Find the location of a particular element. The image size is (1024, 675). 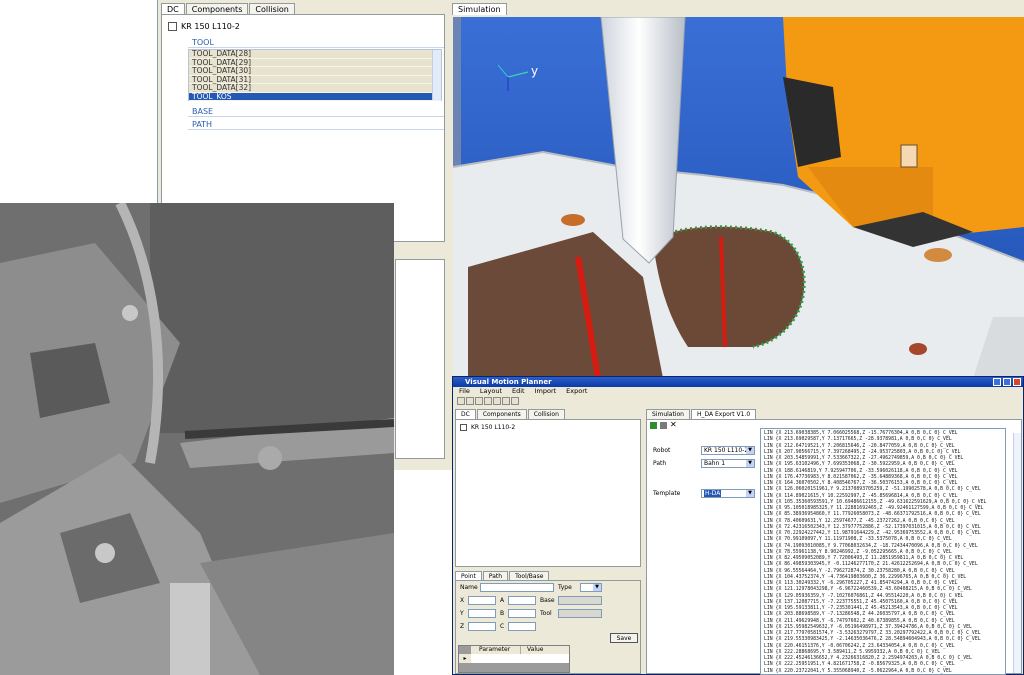

tab-simulation: Simulation is located at coordinates (479, 9).